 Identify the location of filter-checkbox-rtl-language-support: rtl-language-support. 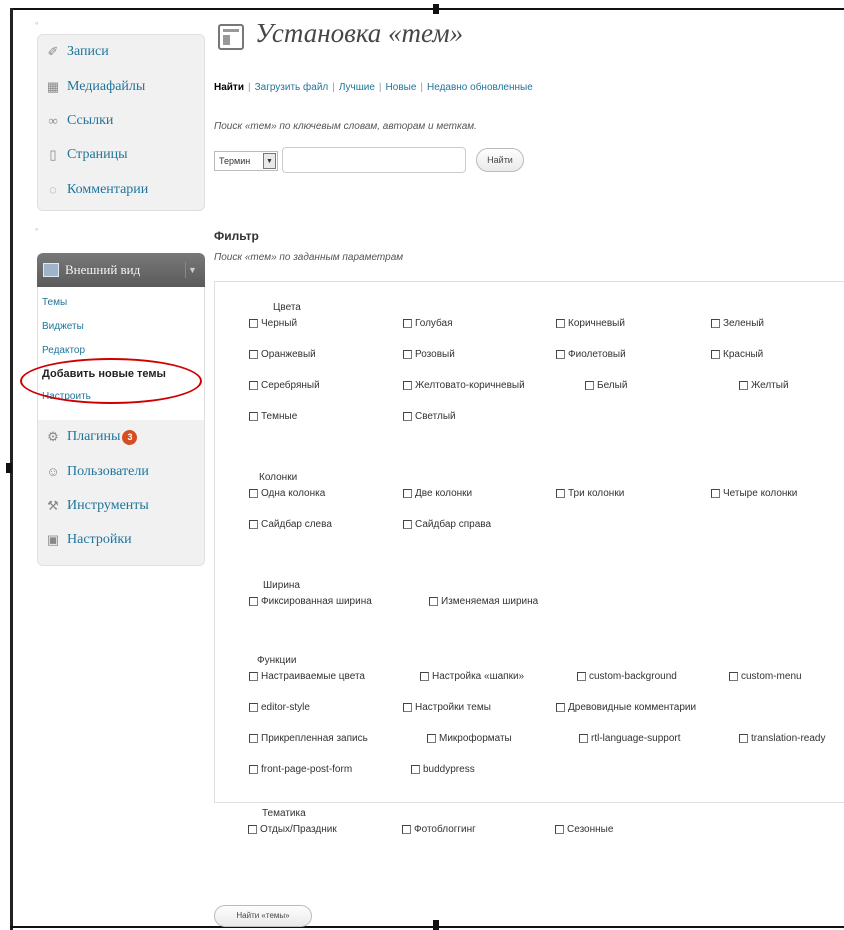
(630, 738).